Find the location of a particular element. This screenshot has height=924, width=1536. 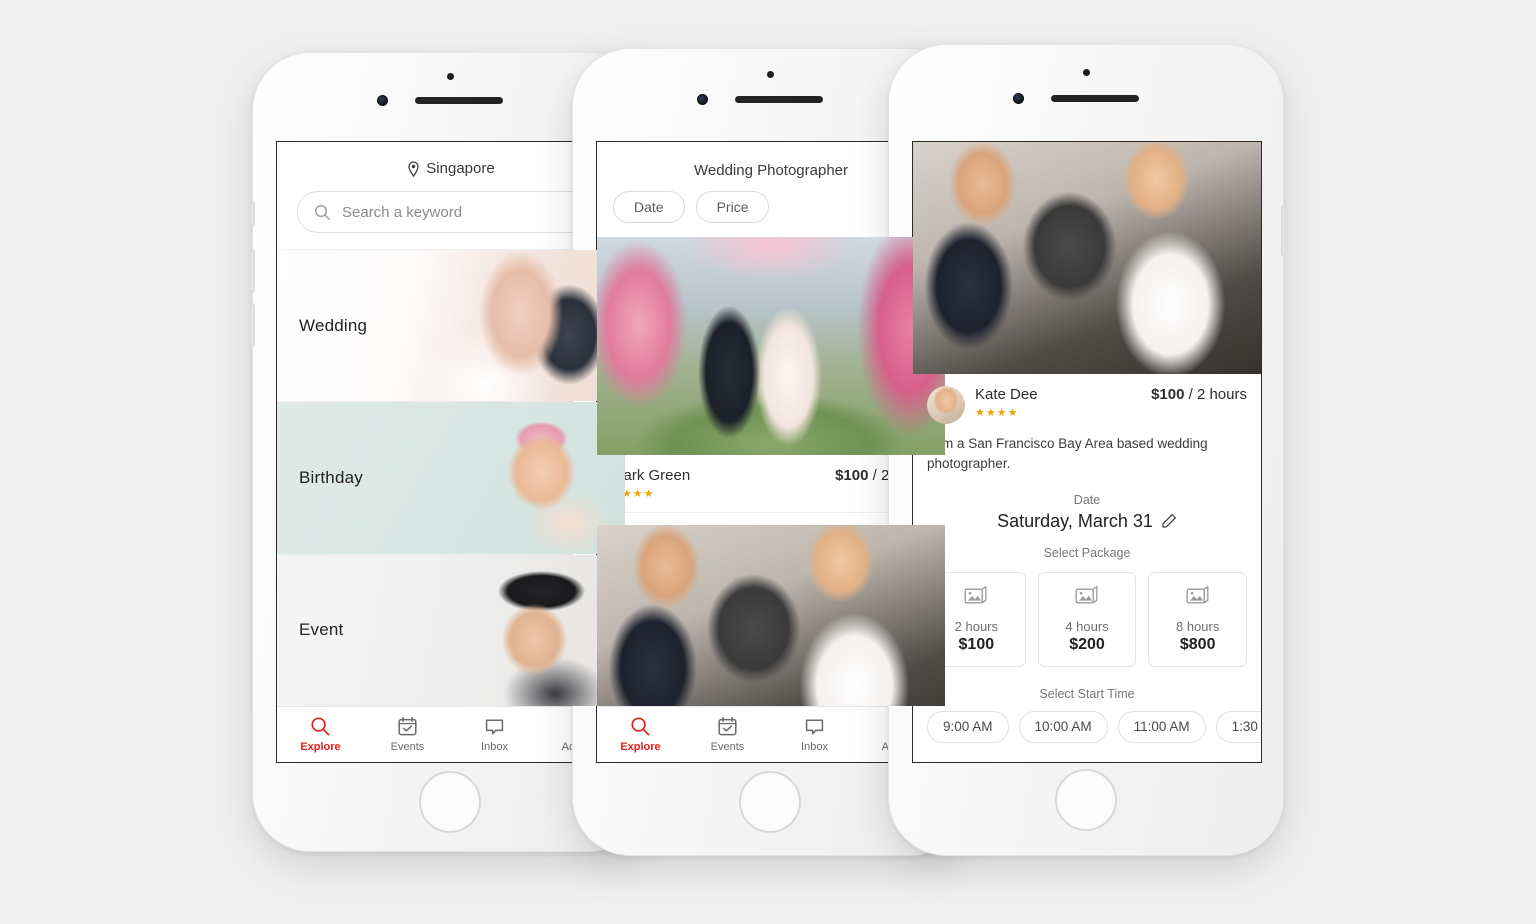

package-hours: 2 hours is located at coordinates (976, 626).